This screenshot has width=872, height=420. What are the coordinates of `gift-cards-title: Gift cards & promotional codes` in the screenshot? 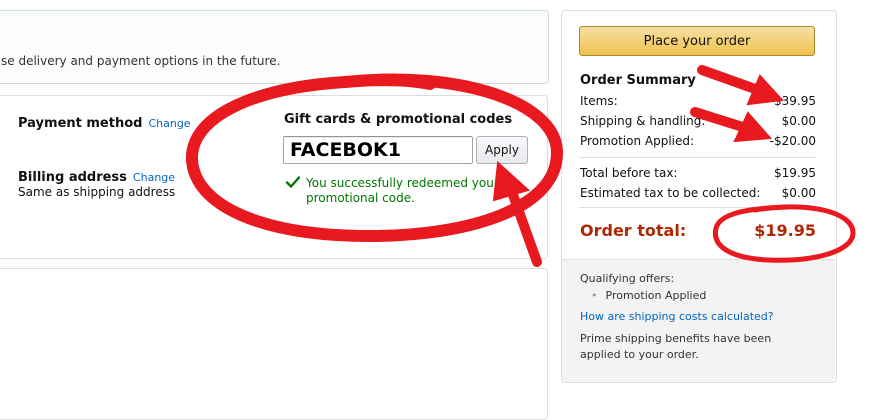 It's located at (398, 119).